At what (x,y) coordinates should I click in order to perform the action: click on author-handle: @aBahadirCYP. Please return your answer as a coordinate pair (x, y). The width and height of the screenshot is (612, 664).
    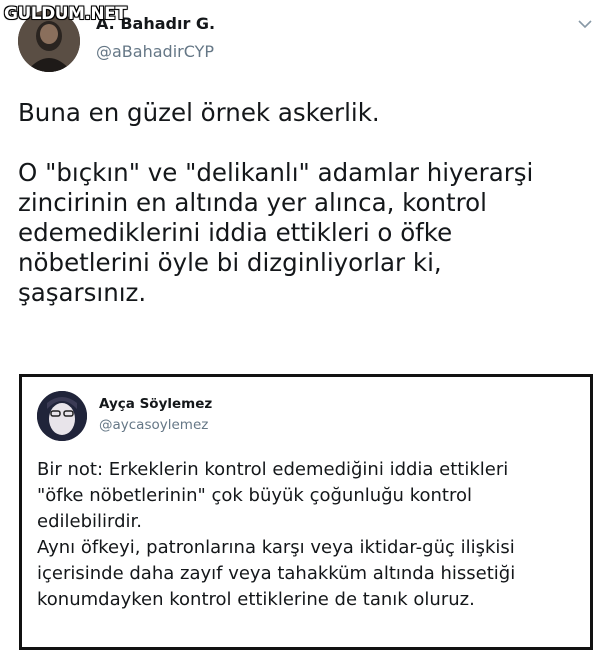
    Looking at the image, I should click on (155, 51).